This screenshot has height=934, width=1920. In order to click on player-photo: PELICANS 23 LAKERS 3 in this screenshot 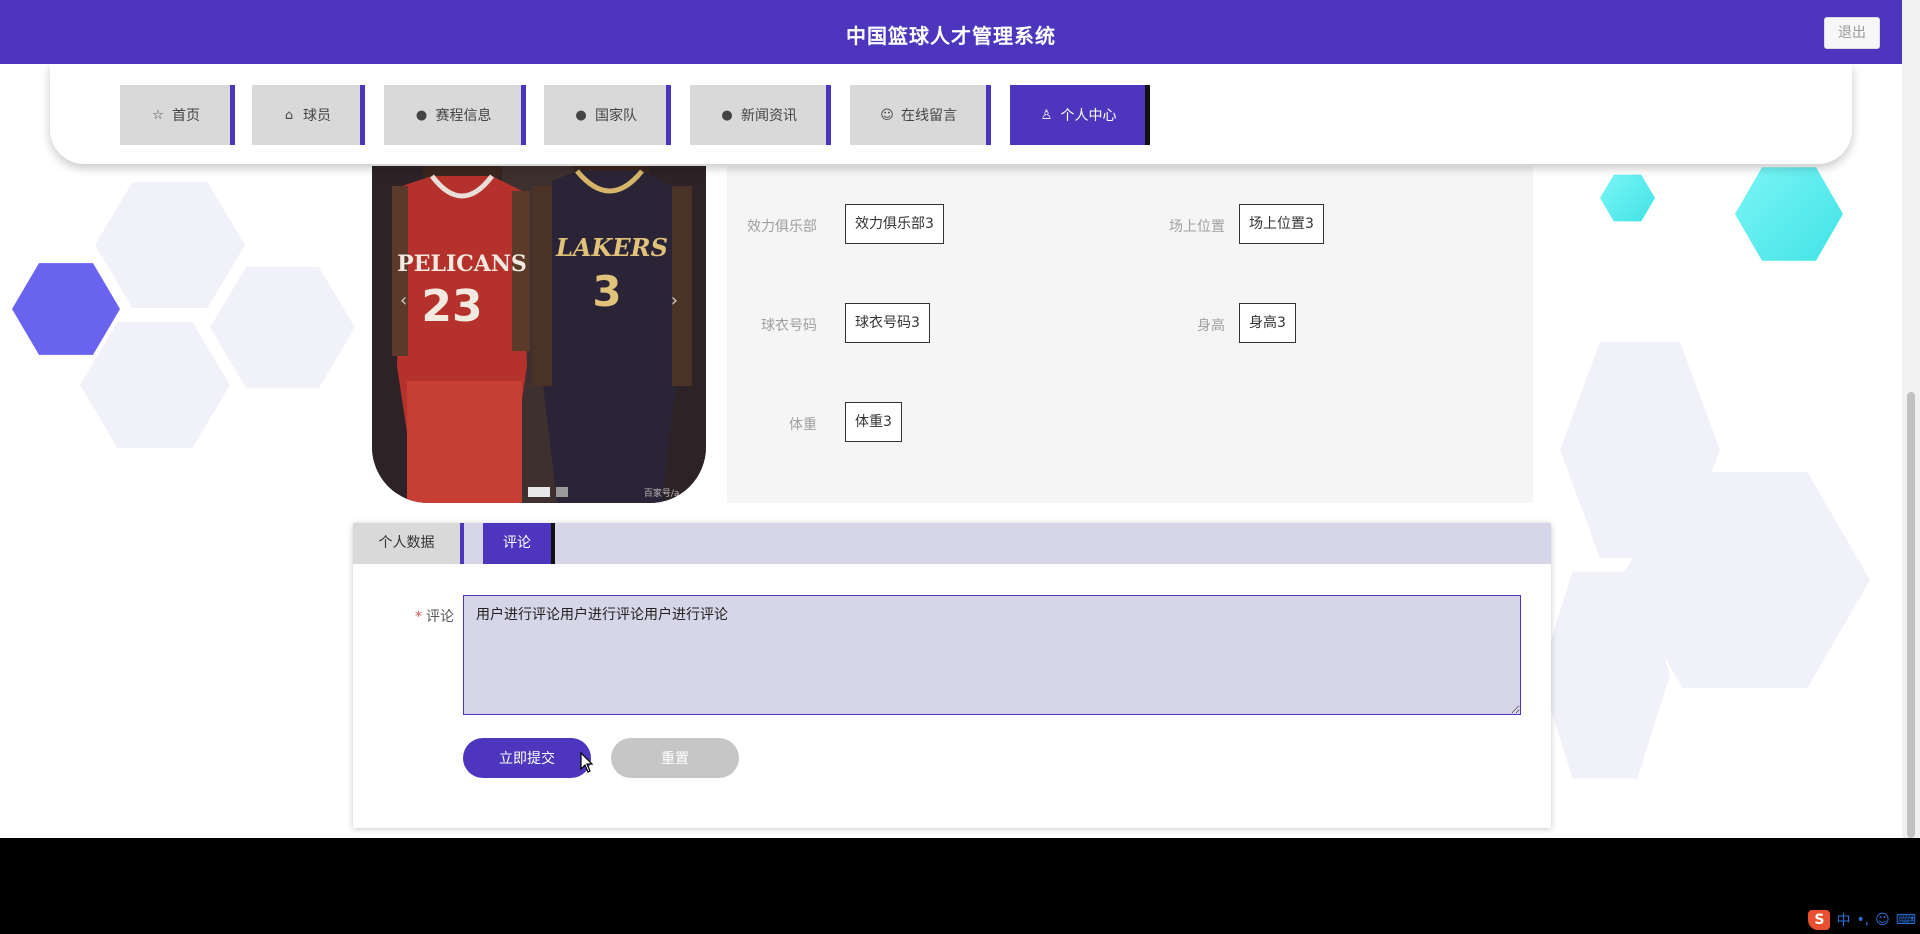, I will do `click(539, 334)`.